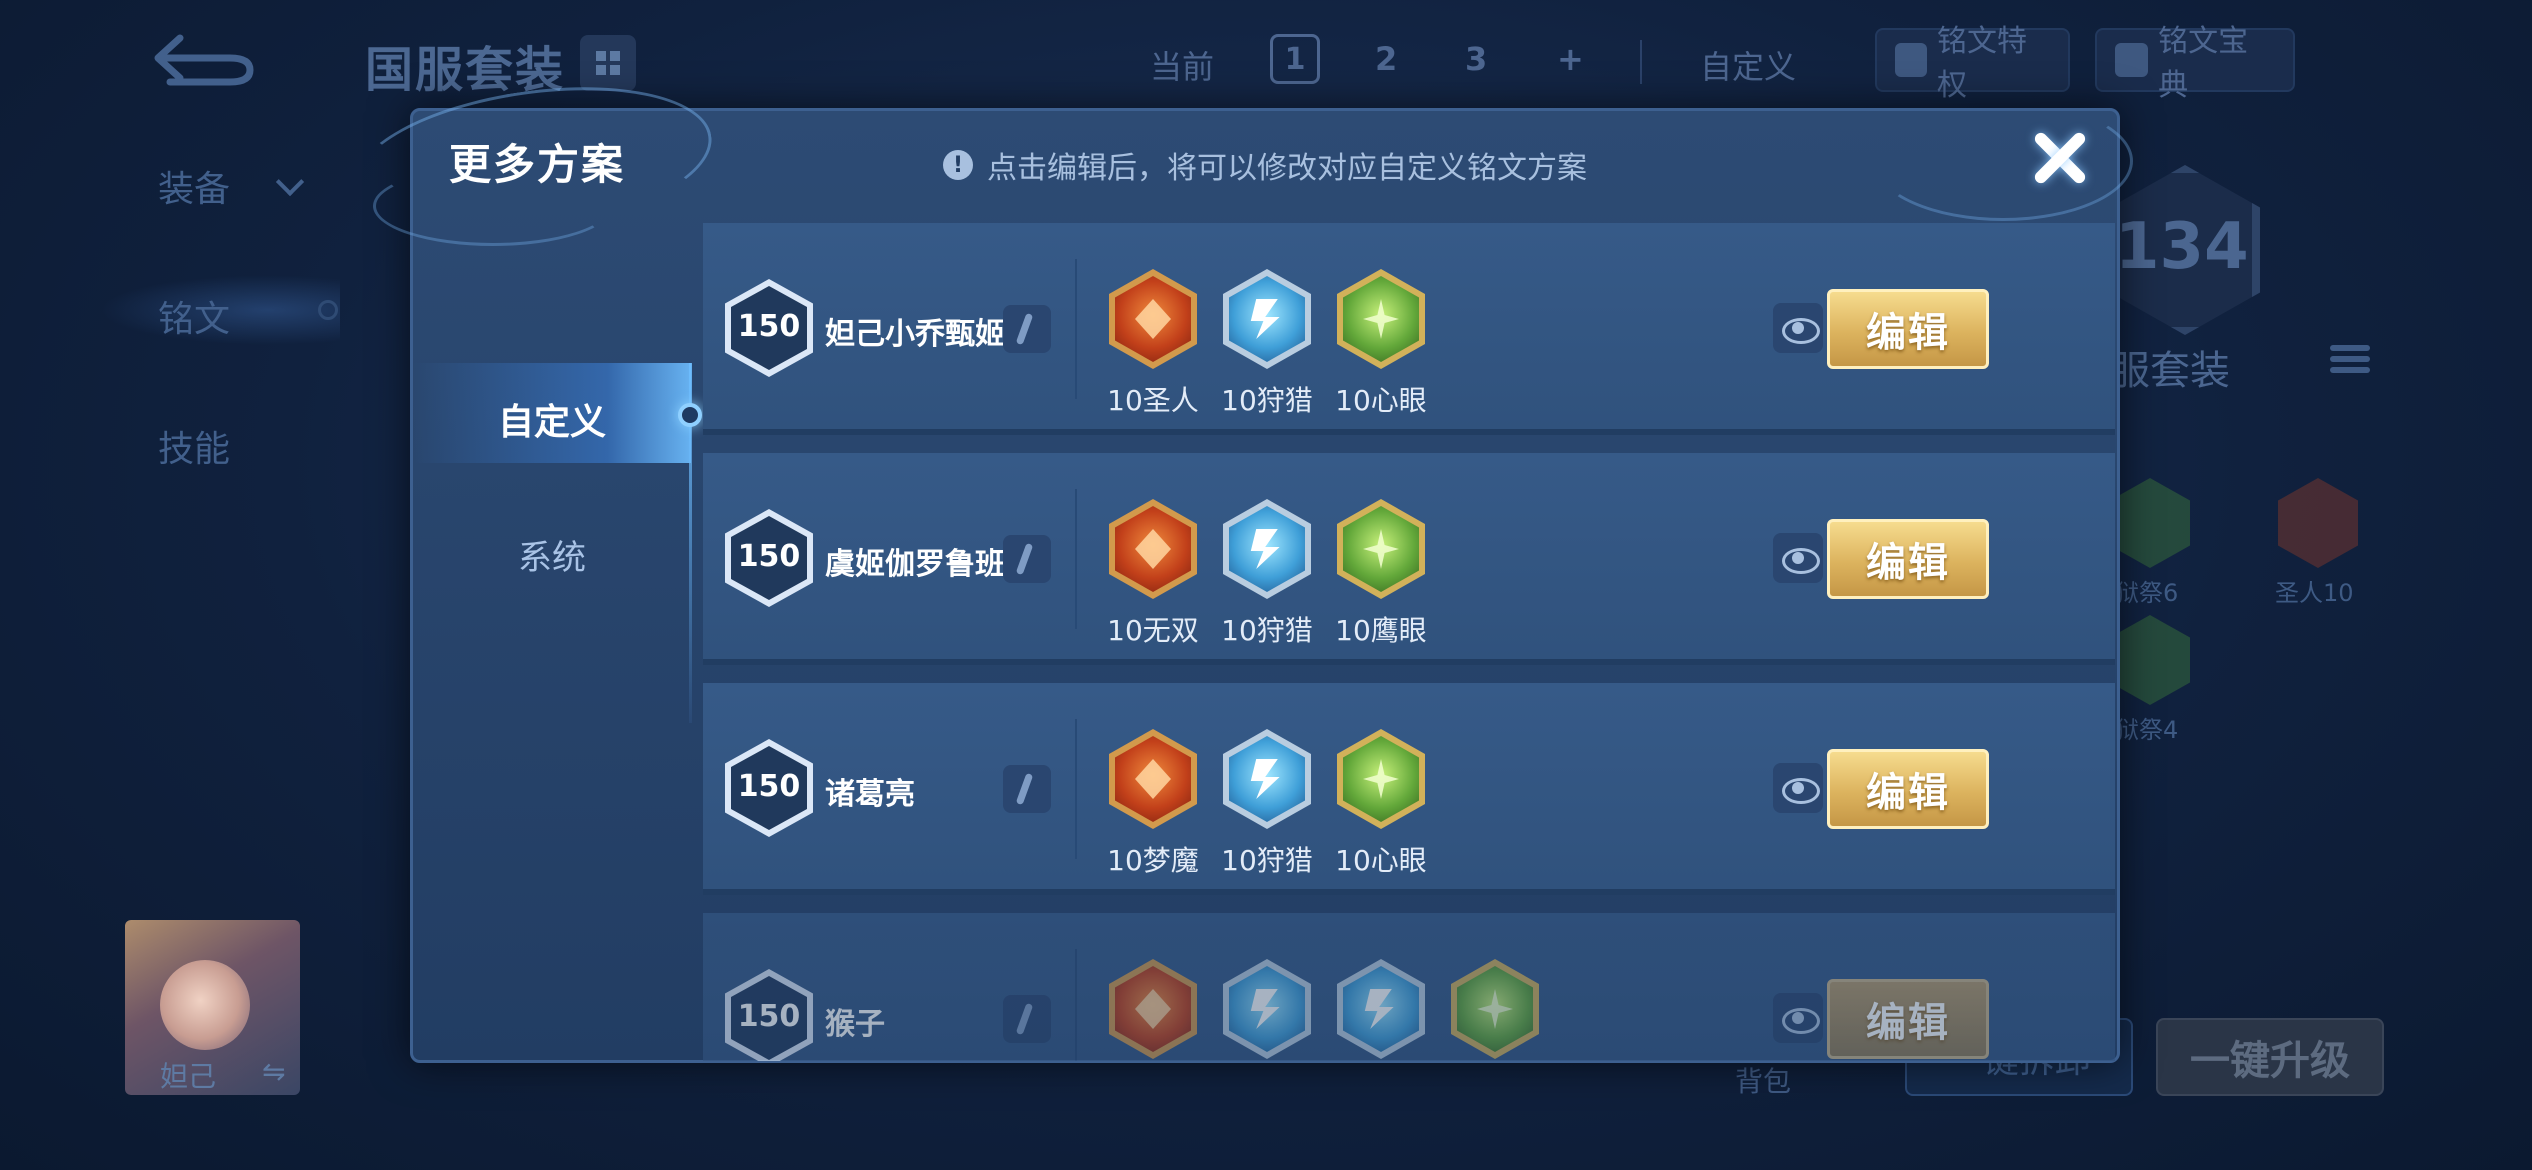  Describe the element at coordinates (2132, 60) in the screenshot. I see `rune-codex-icon` at that location.